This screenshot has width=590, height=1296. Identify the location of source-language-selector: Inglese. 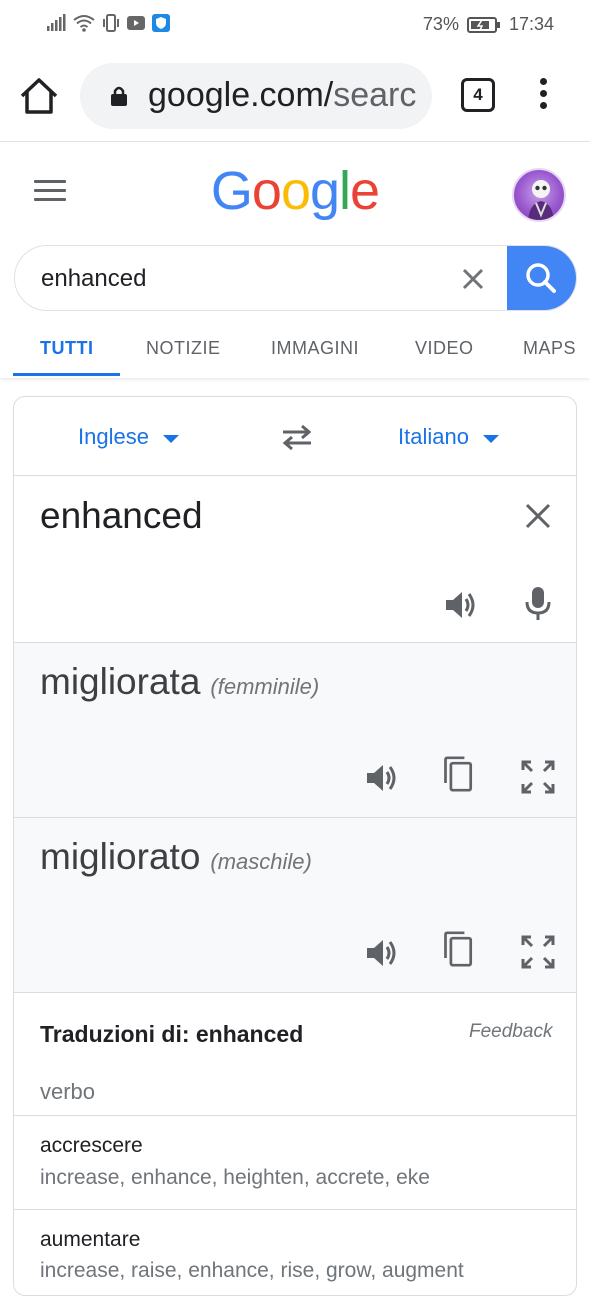
(128, 437).